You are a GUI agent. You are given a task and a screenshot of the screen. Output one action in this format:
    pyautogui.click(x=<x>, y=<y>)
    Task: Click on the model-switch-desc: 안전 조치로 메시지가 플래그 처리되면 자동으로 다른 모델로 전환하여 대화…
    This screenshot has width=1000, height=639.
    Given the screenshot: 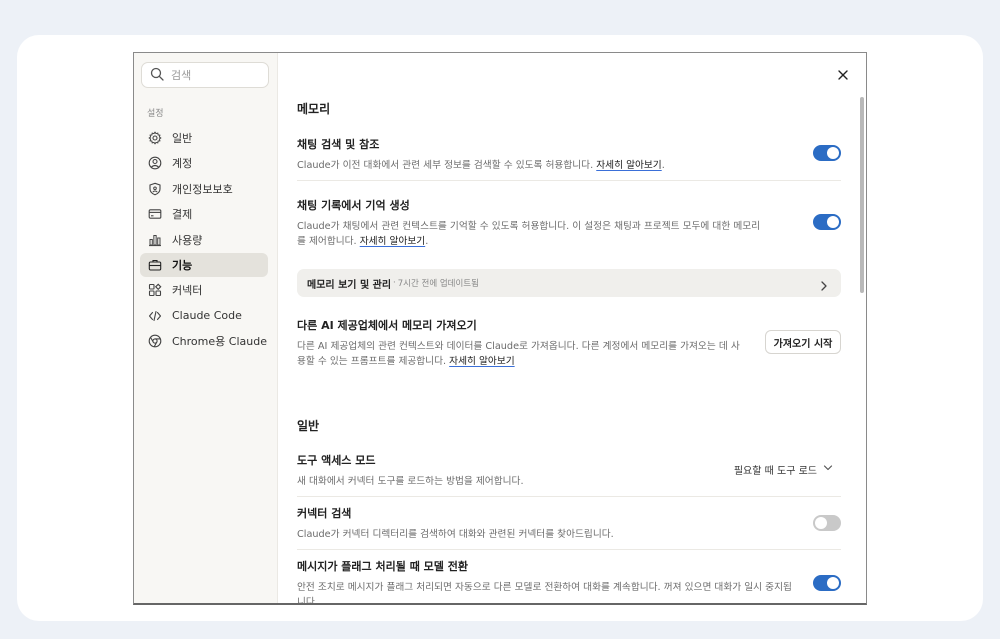 What is the action you would take?
    pyautogui.click(x=544, y=593)
    